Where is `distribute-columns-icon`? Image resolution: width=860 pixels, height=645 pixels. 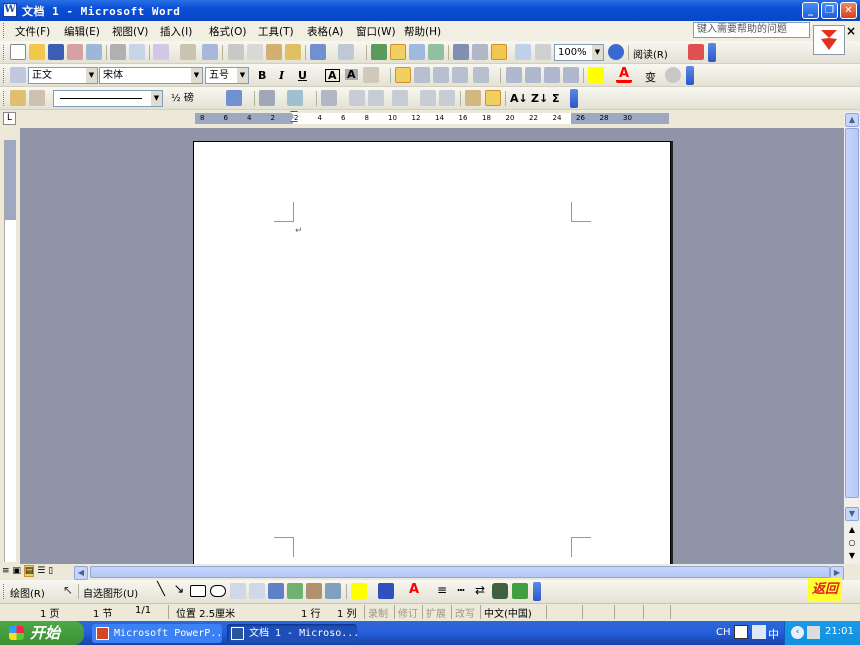
distribute-columns-icon is located at coordinates (447, 98).